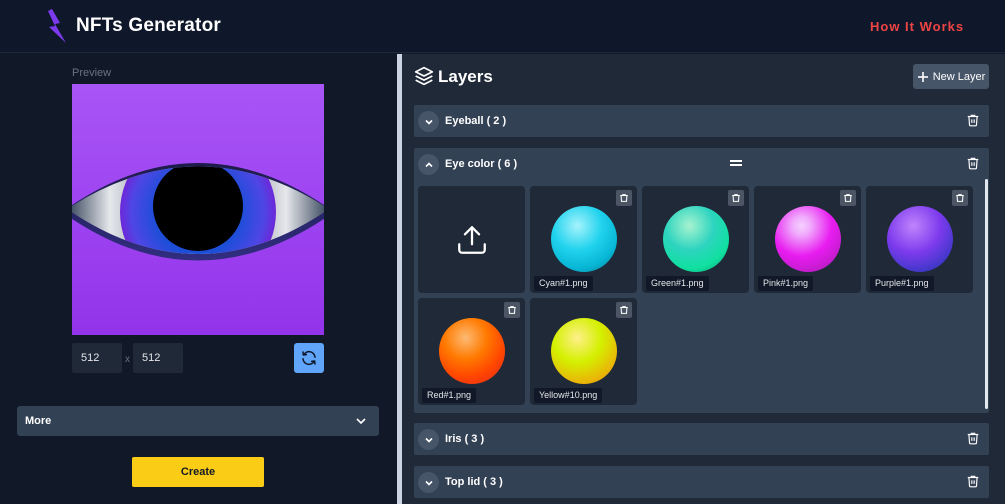 This screenshot has width=1005, height=504. What do you see at coordinates (38, 421) in the screenshot?
I see `more-label: More` at bounding box center [38, 421].